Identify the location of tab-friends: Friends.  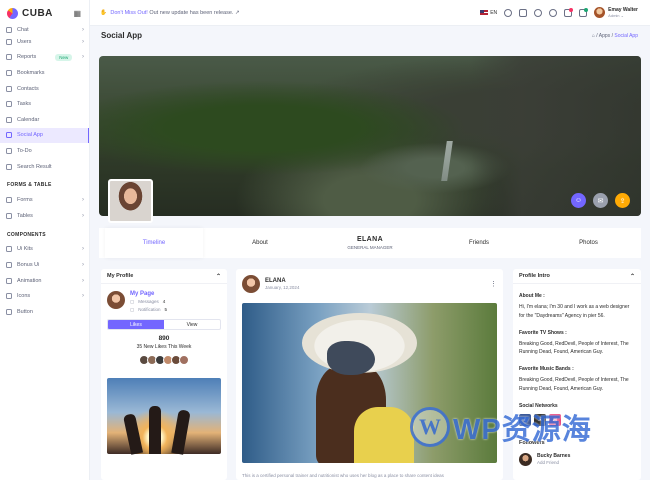
(479, 243).